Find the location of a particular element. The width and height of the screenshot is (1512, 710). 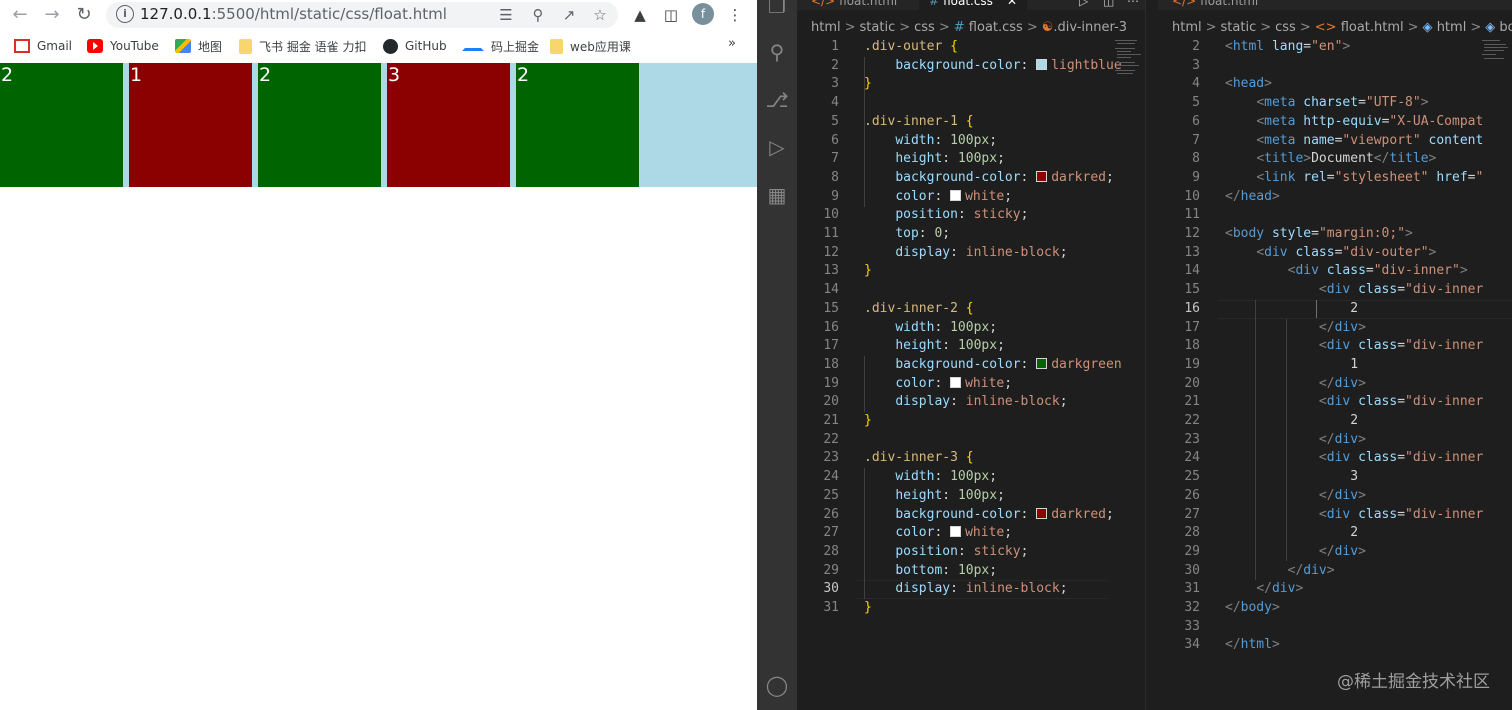

close-icon: ✕ is located at coordinates (1012, 4).